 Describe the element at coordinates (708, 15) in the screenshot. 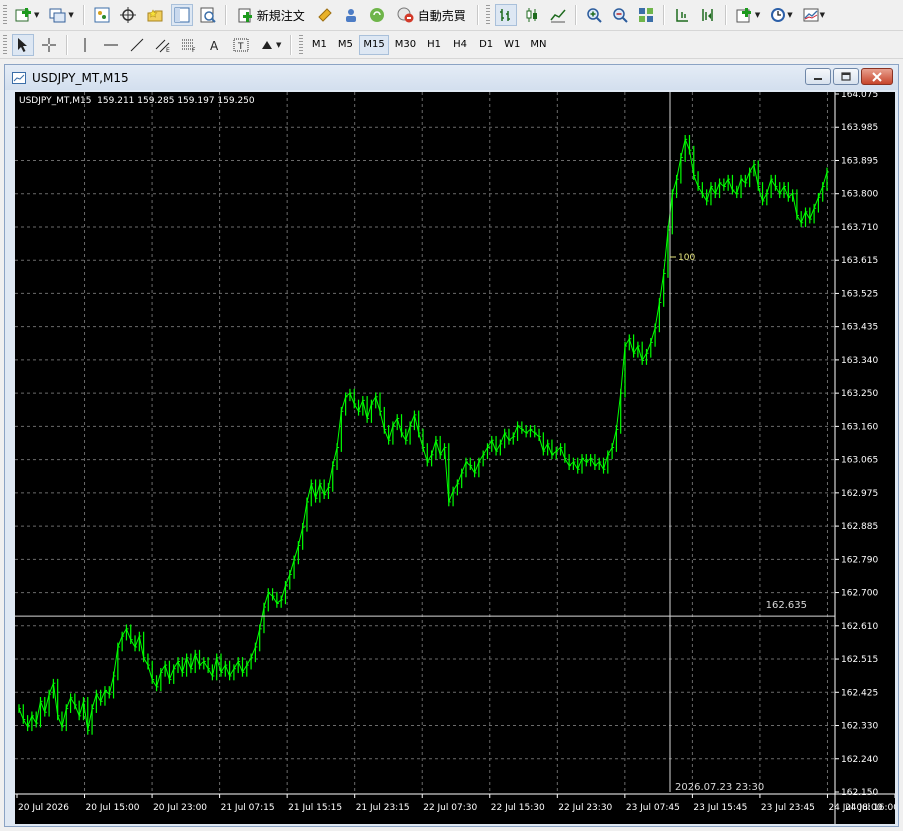

I see `autoscroll-button` at that location.